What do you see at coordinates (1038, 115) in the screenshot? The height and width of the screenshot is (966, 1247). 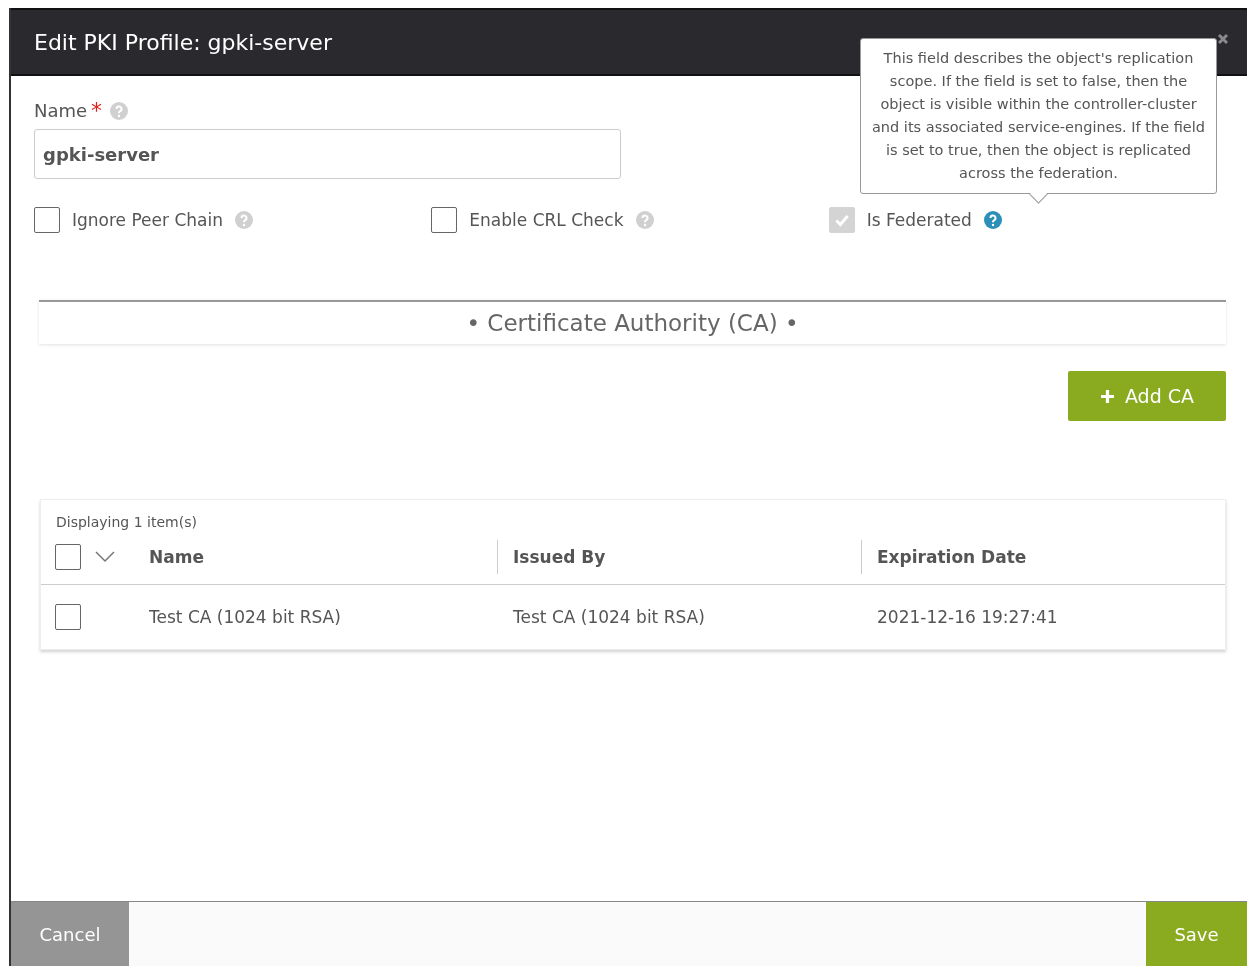 I see `tooltip-text: This field describes the object's replication scope. If the field is set to false, then the object is visible within the controller-cluster and its associated service-engines. If the field is set to true, then the object is replicated across the federation.` at bounding box center [1038, 115].